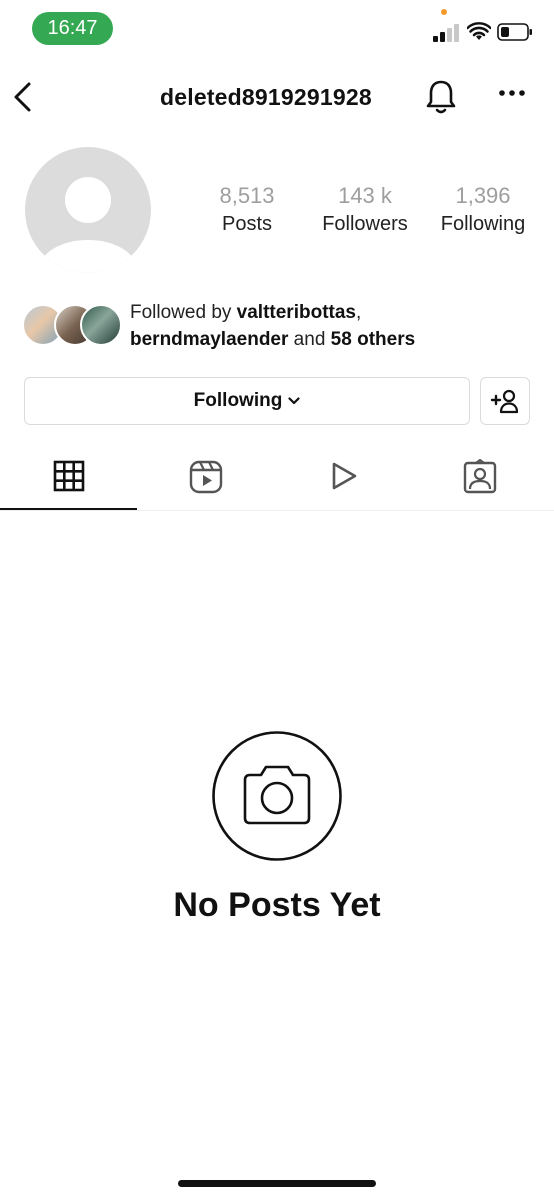 The height and width of the screenshot is (1200, 554). Describe the element at coordinates (309, 339) in the screenshot. I see `followed-by-connector: and` at that location.